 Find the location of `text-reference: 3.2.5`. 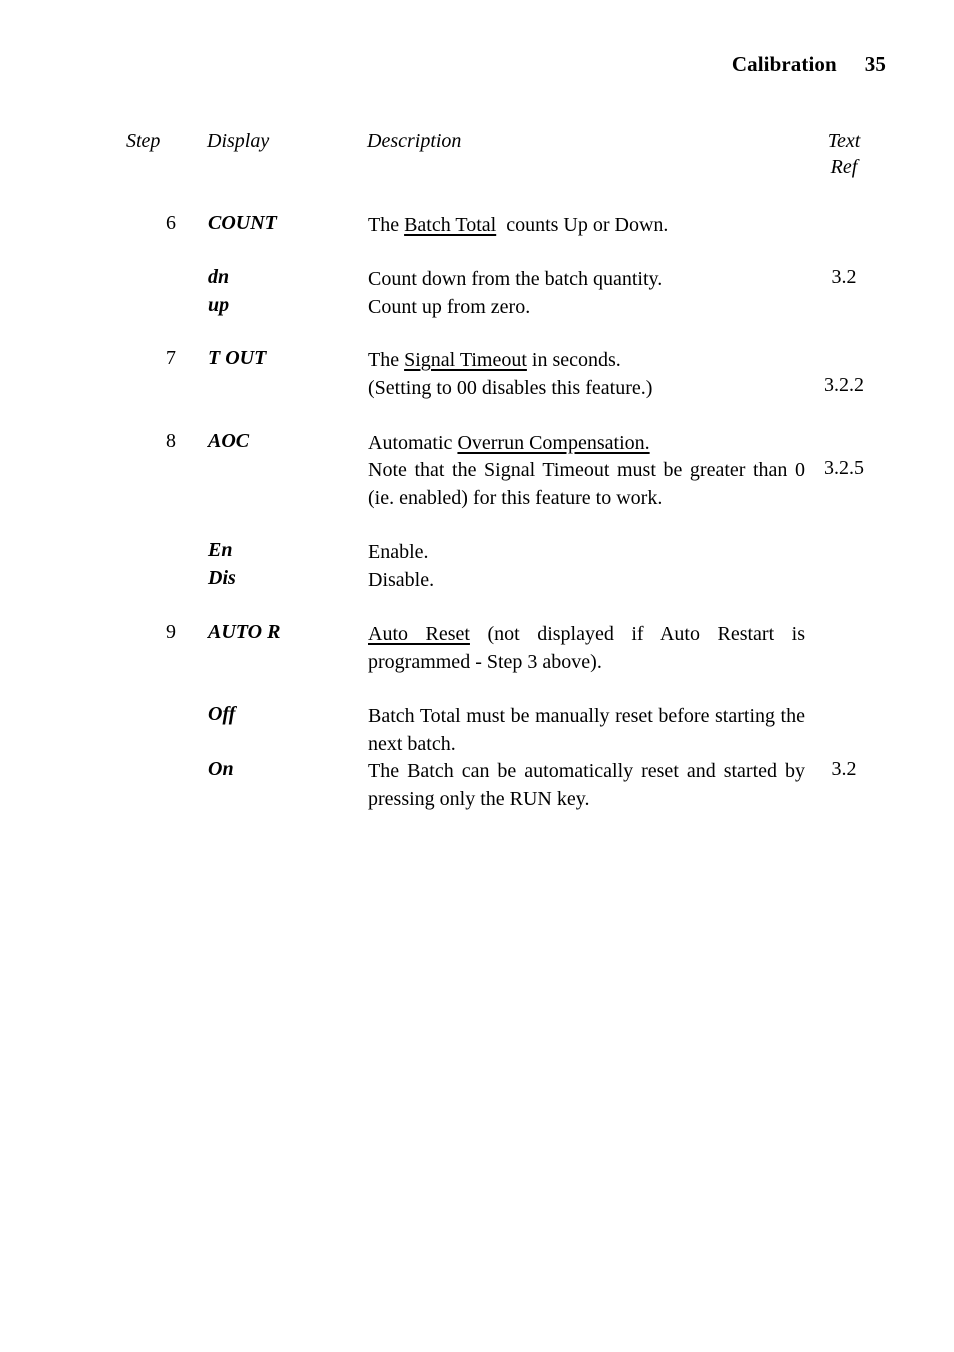

text-reference: 3.2.5 is located at coordinates (844, 468).